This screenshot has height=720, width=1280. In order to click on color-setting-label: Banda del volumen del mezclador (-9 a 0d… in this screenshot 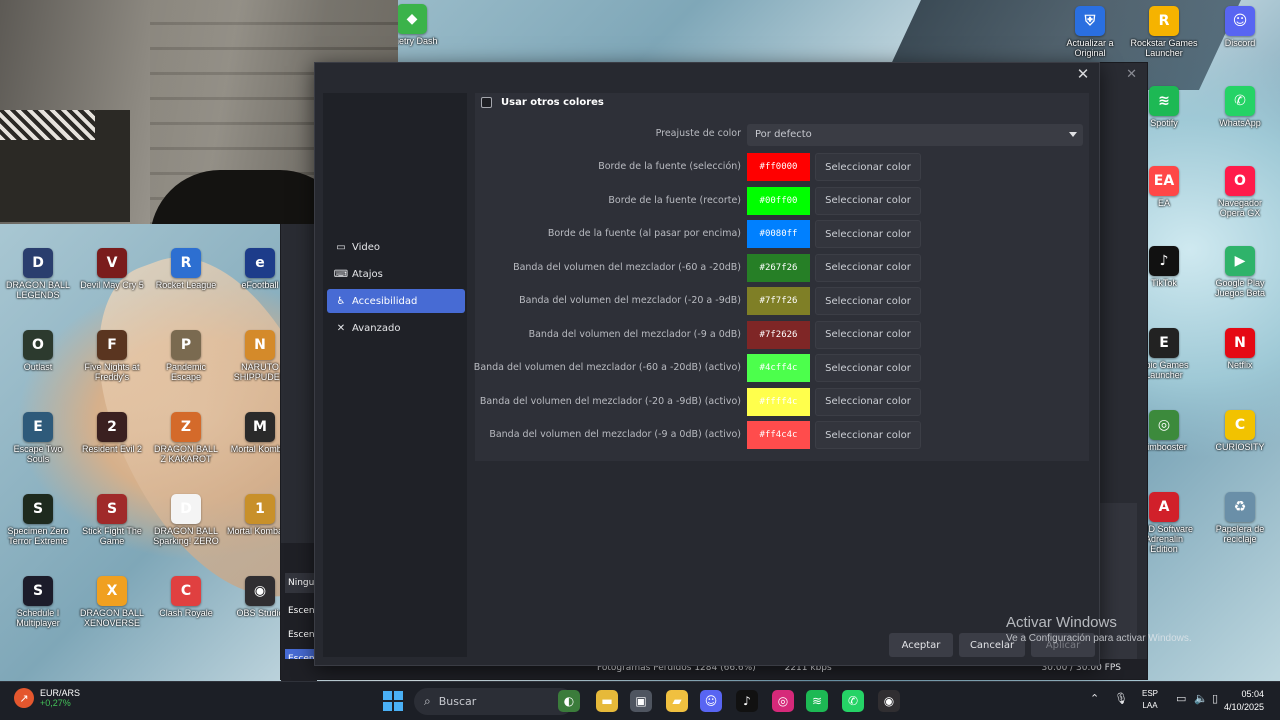, I will do `click(615, 434)`.